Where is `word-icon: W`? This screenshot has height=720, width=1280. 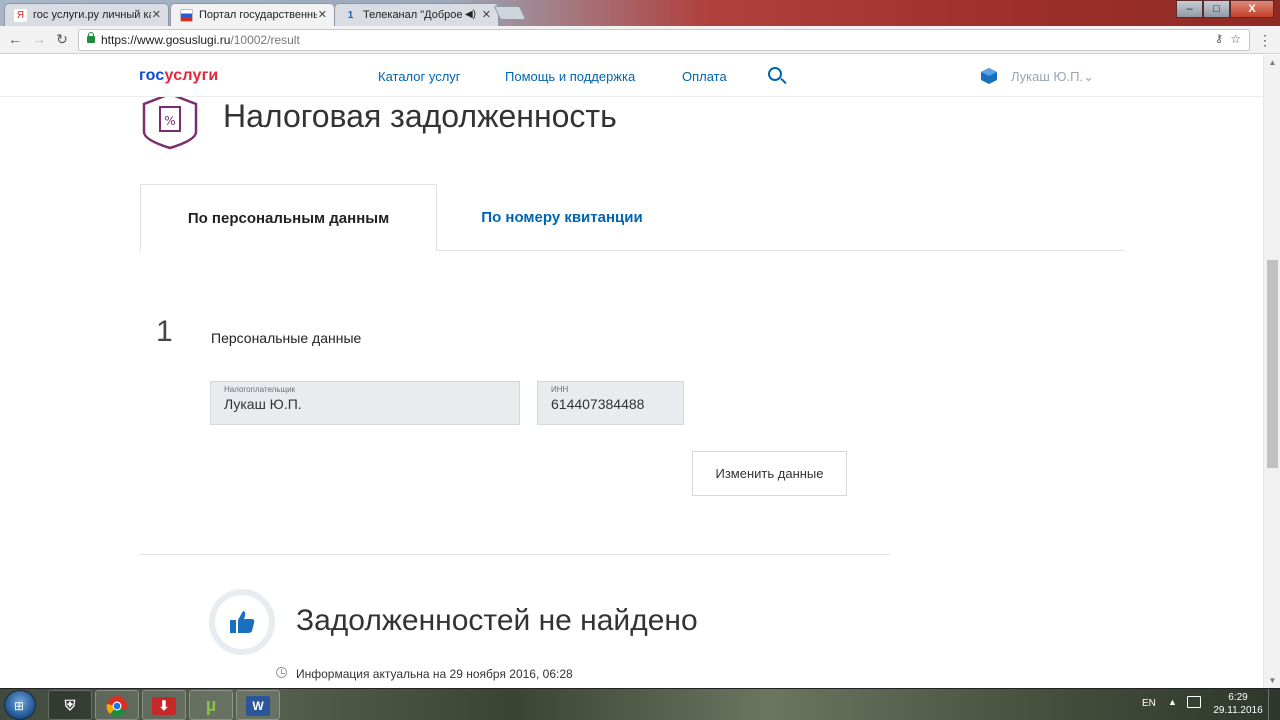 word-icon: W is located at coordinates (258, 705).